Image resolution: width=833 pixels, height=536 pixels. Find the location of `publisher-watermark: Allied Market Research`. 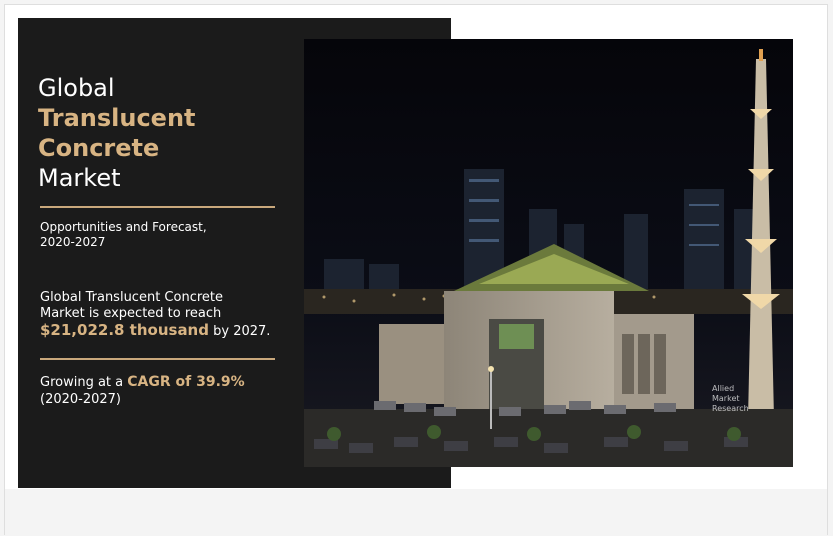

publisher-watermark: Allied Market Research is located at coordinates (730, 399).